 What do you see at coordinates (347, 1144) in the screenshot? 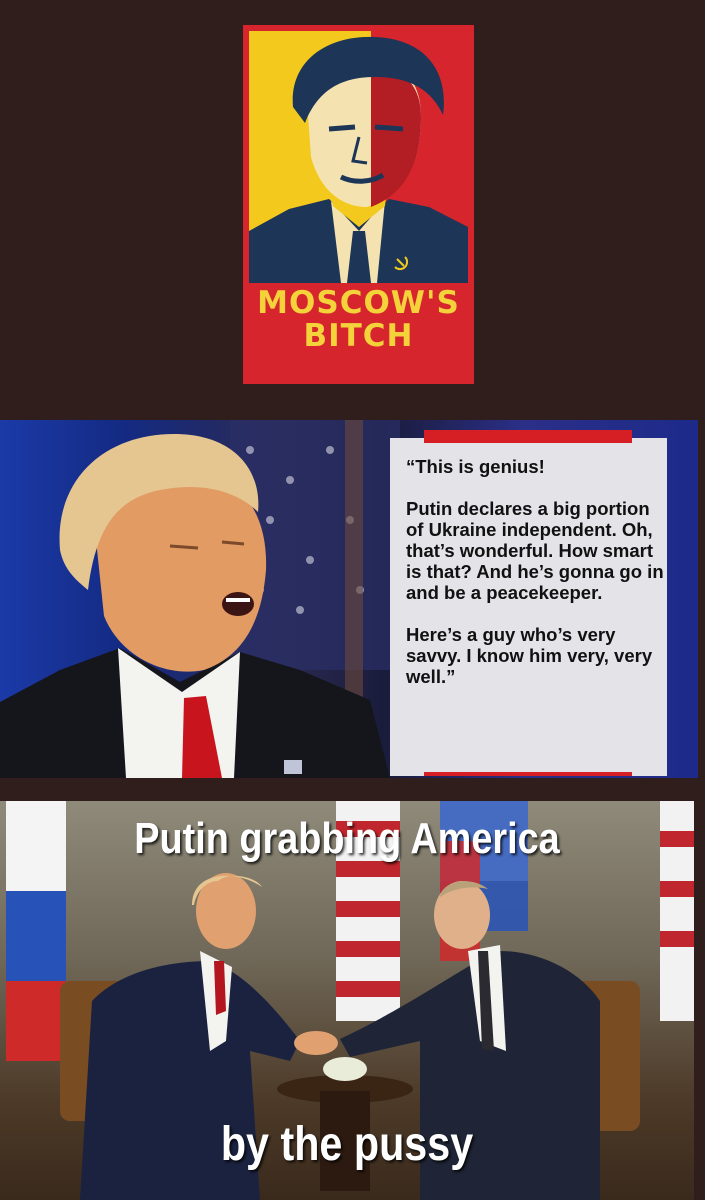
I see `meme-bottom-text: by the pussy` at bounding box center [347, 1144].